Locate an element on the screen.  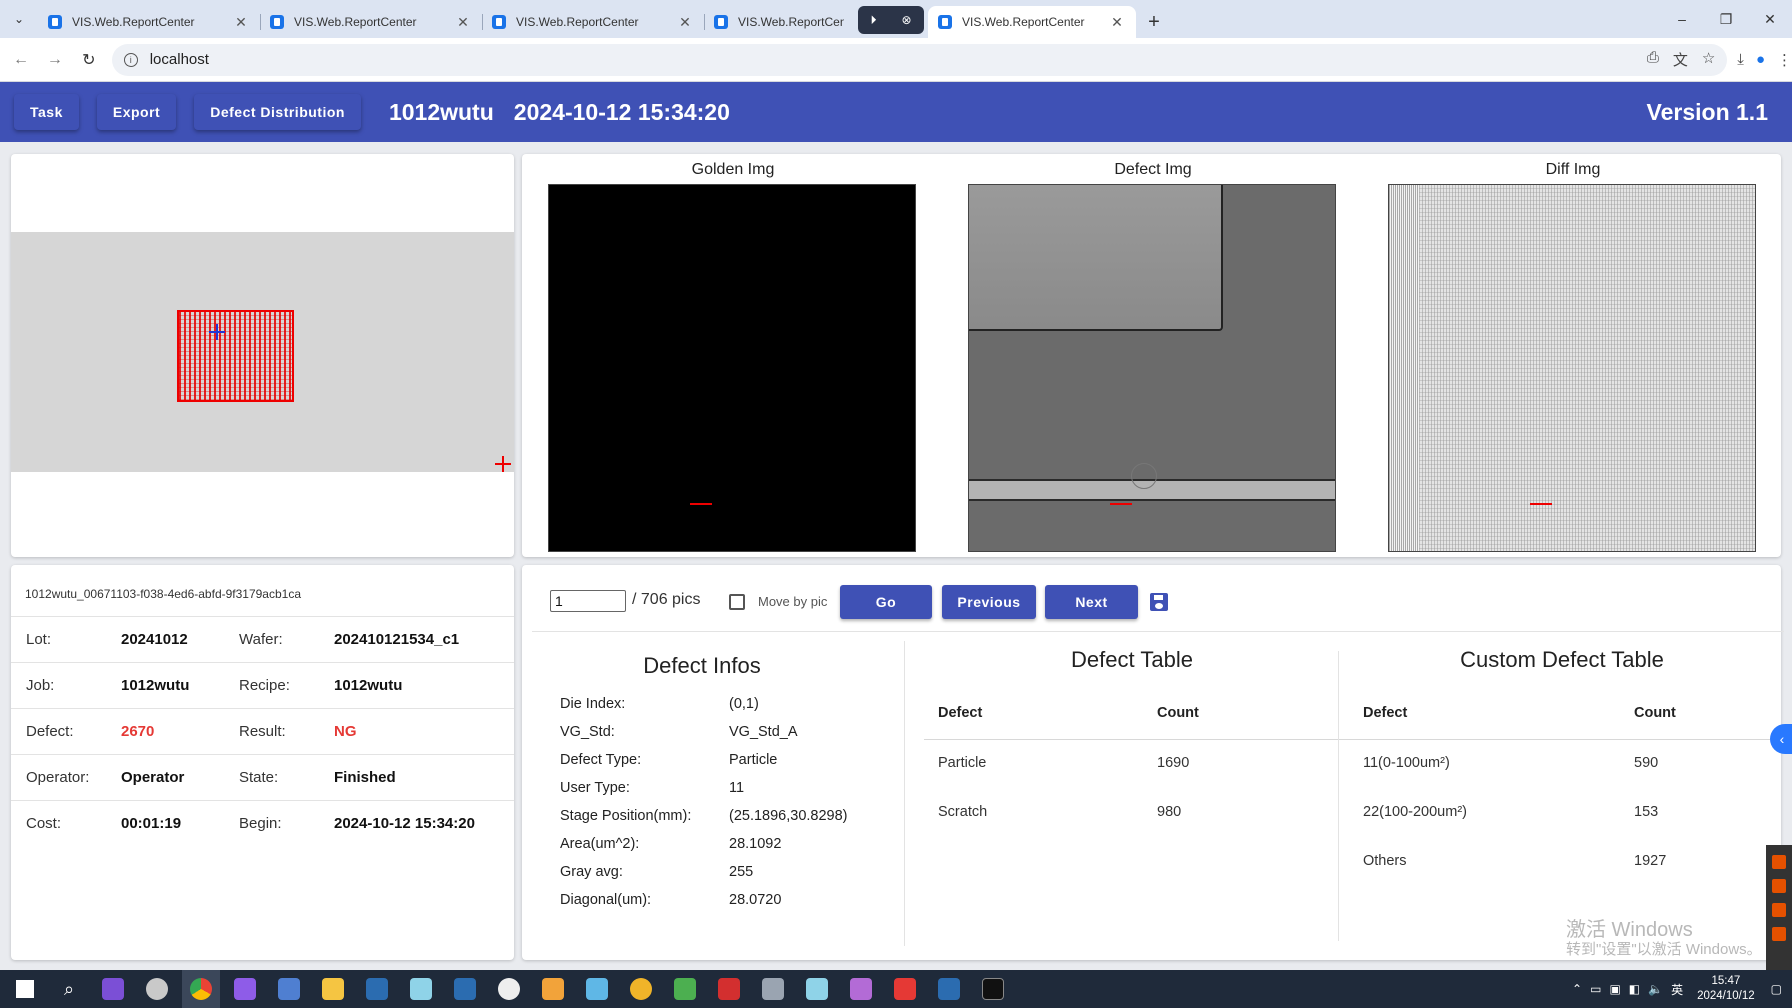
notification-icon: ▢ is located at coordinates (1776, 989).